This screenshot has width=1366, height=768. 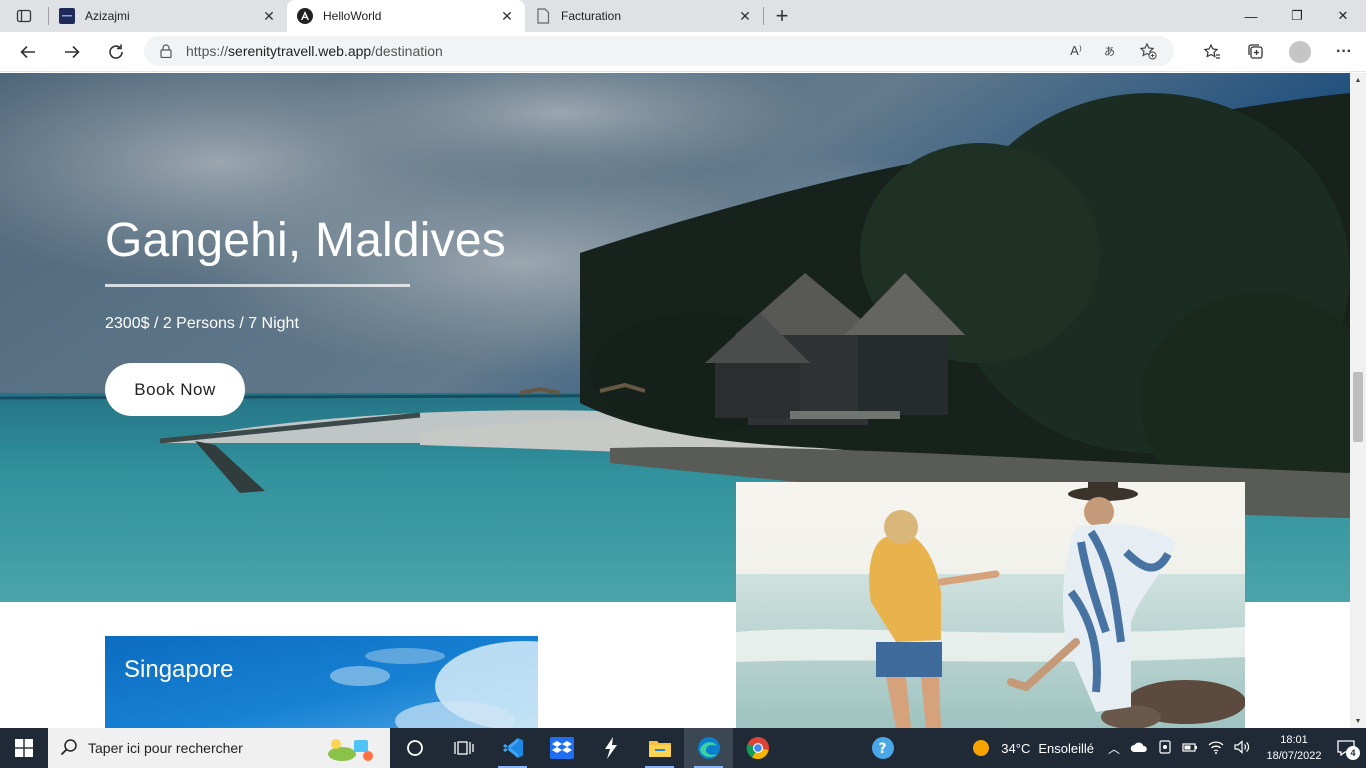 I want to click on weather-temperature: 34°C, so click(x=1016, y=748).